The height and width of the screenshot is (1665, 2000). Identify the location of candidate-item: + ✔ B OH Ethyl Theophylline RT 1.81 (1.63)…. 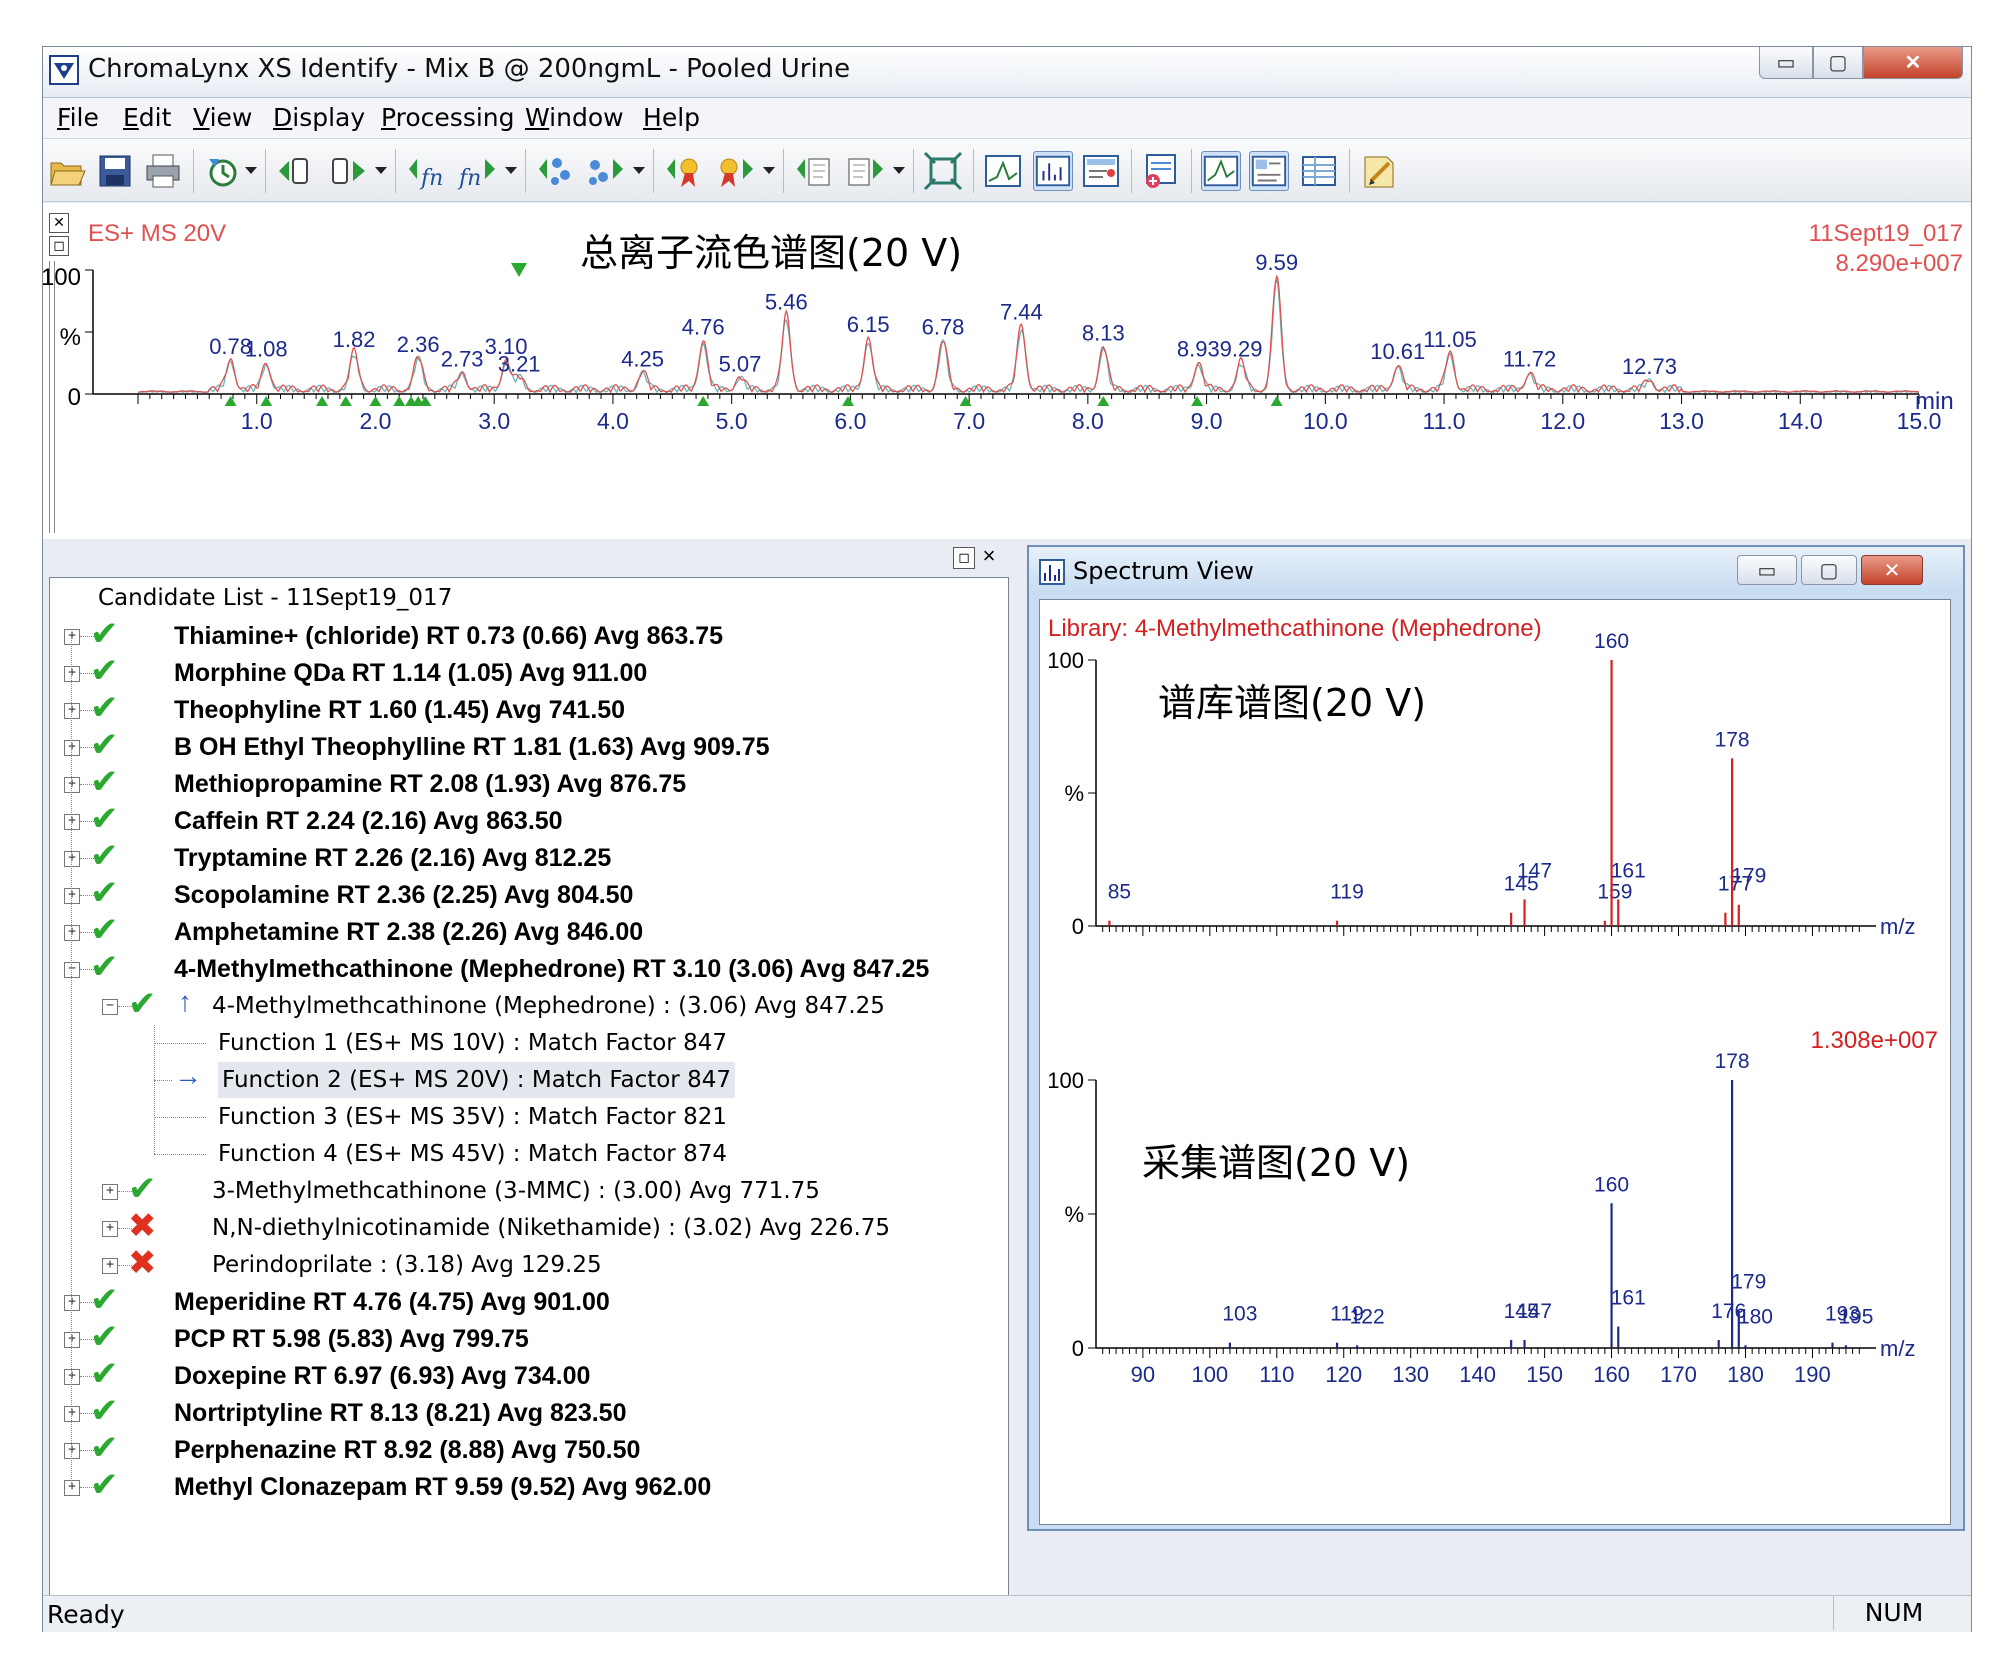
(525, 745).